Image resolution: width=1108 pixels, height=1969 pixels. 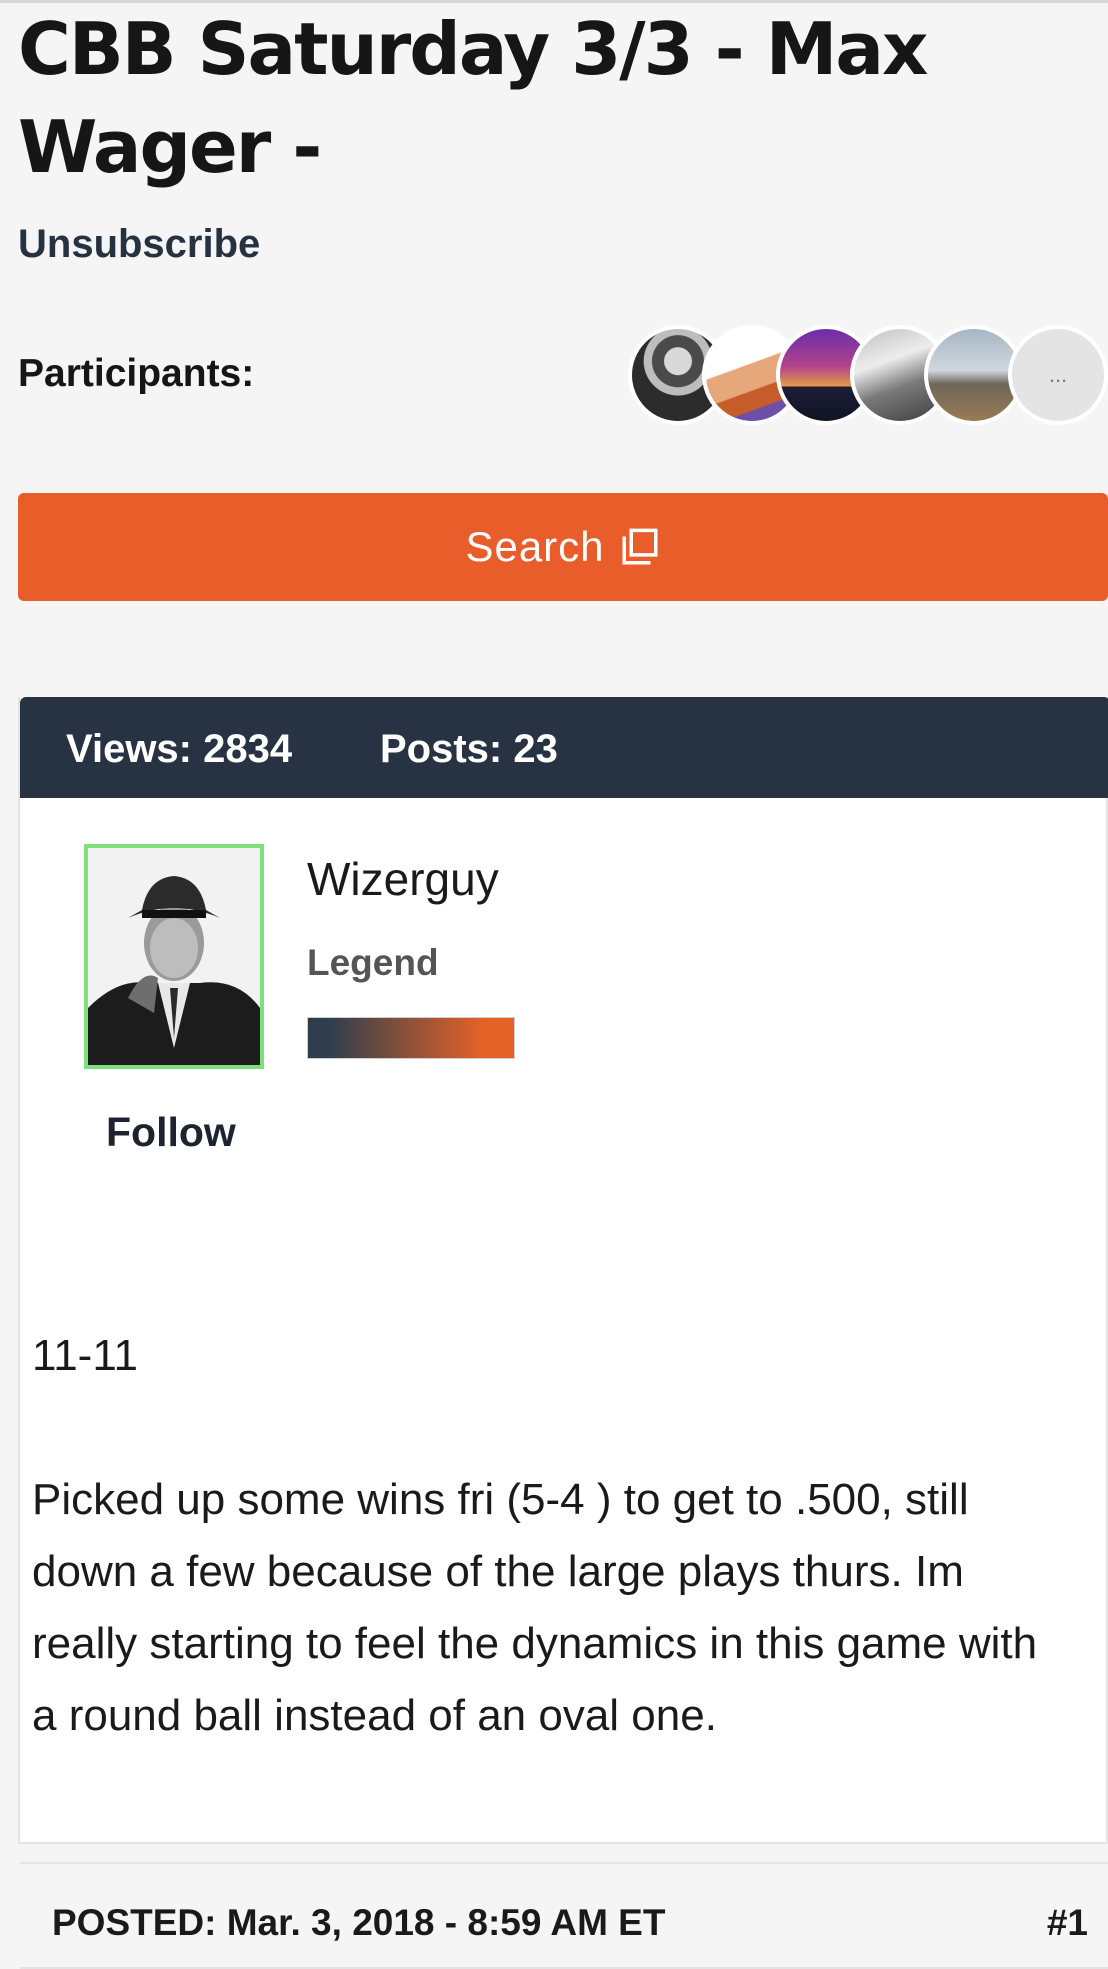 What do you see at coordinates (171, 1132) in the screenshot?
I see `follow-button: Follow` at bounding box center [171, 1132].